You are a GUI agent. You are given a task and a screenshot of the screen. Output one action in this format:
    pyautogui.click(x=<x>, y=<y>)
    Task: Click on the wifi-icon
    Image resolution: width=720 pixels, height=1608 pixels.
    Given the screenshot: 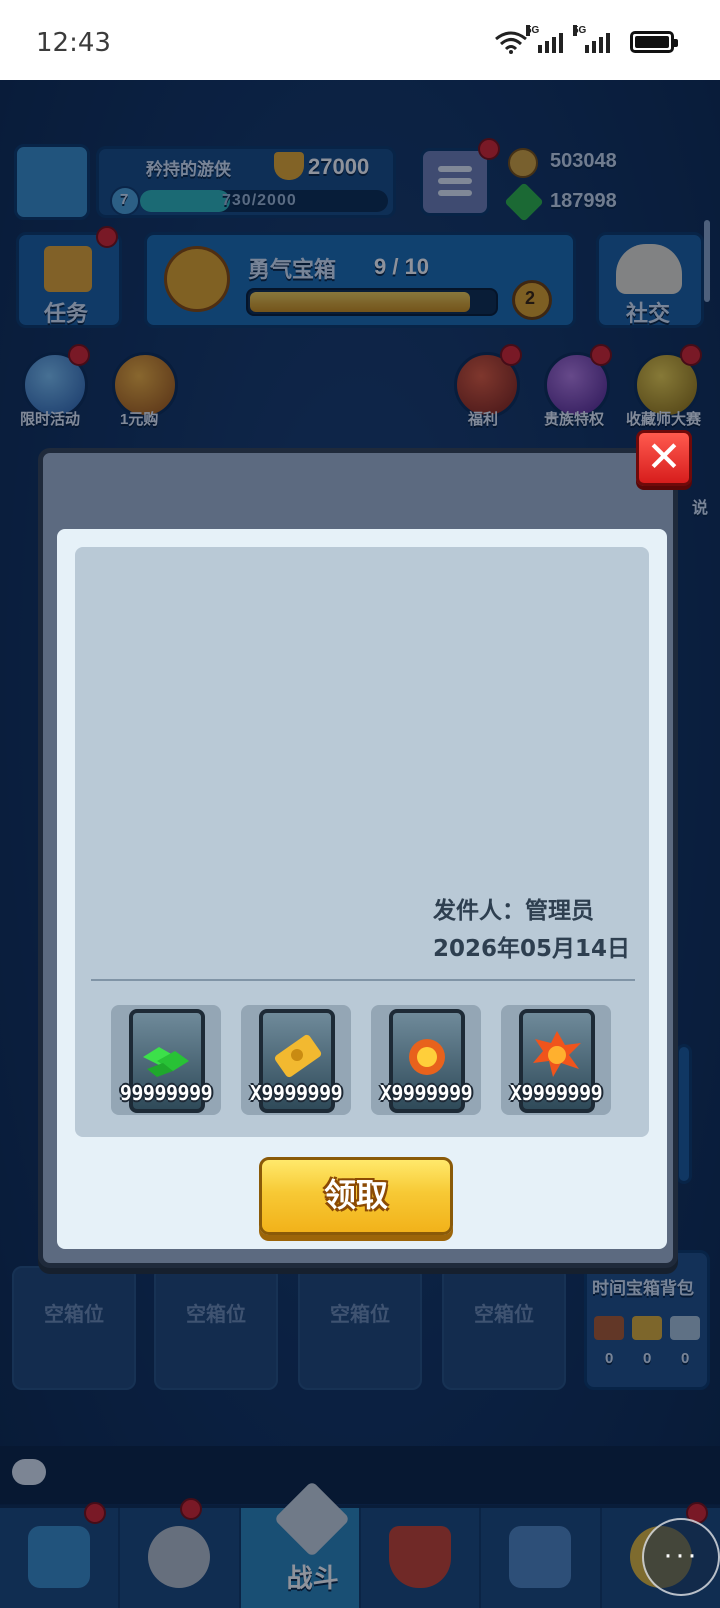 What is the action you would take?
    pyautogui.click(x=511, y=42)
    